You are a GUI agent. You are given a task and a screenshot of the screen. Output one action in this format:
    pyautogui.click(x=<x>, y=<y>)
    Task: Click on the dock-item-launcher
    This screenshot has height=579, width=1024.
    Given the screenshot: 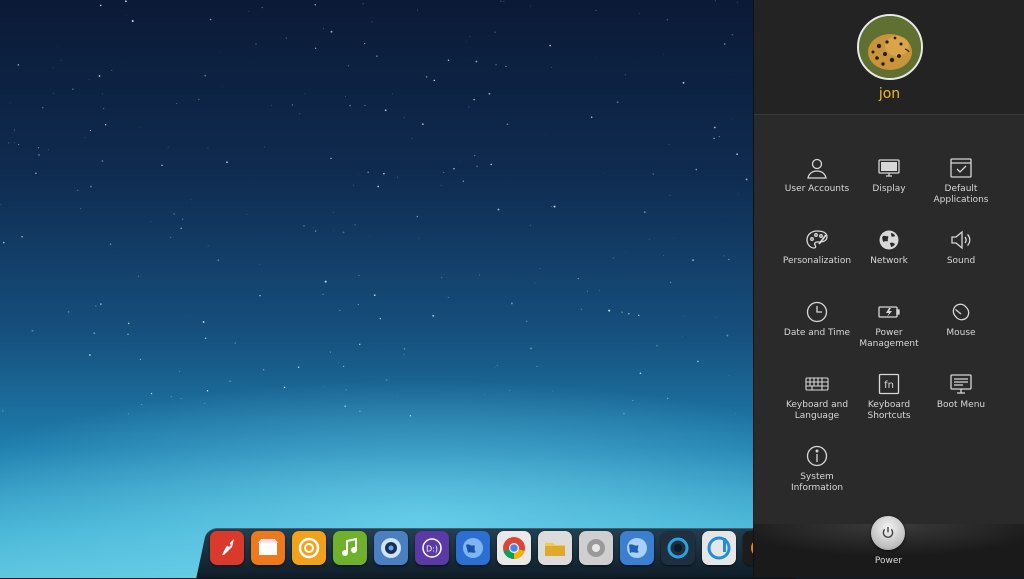 What is the action you would take?
    pyautogui.click(x=227, y=548)
    